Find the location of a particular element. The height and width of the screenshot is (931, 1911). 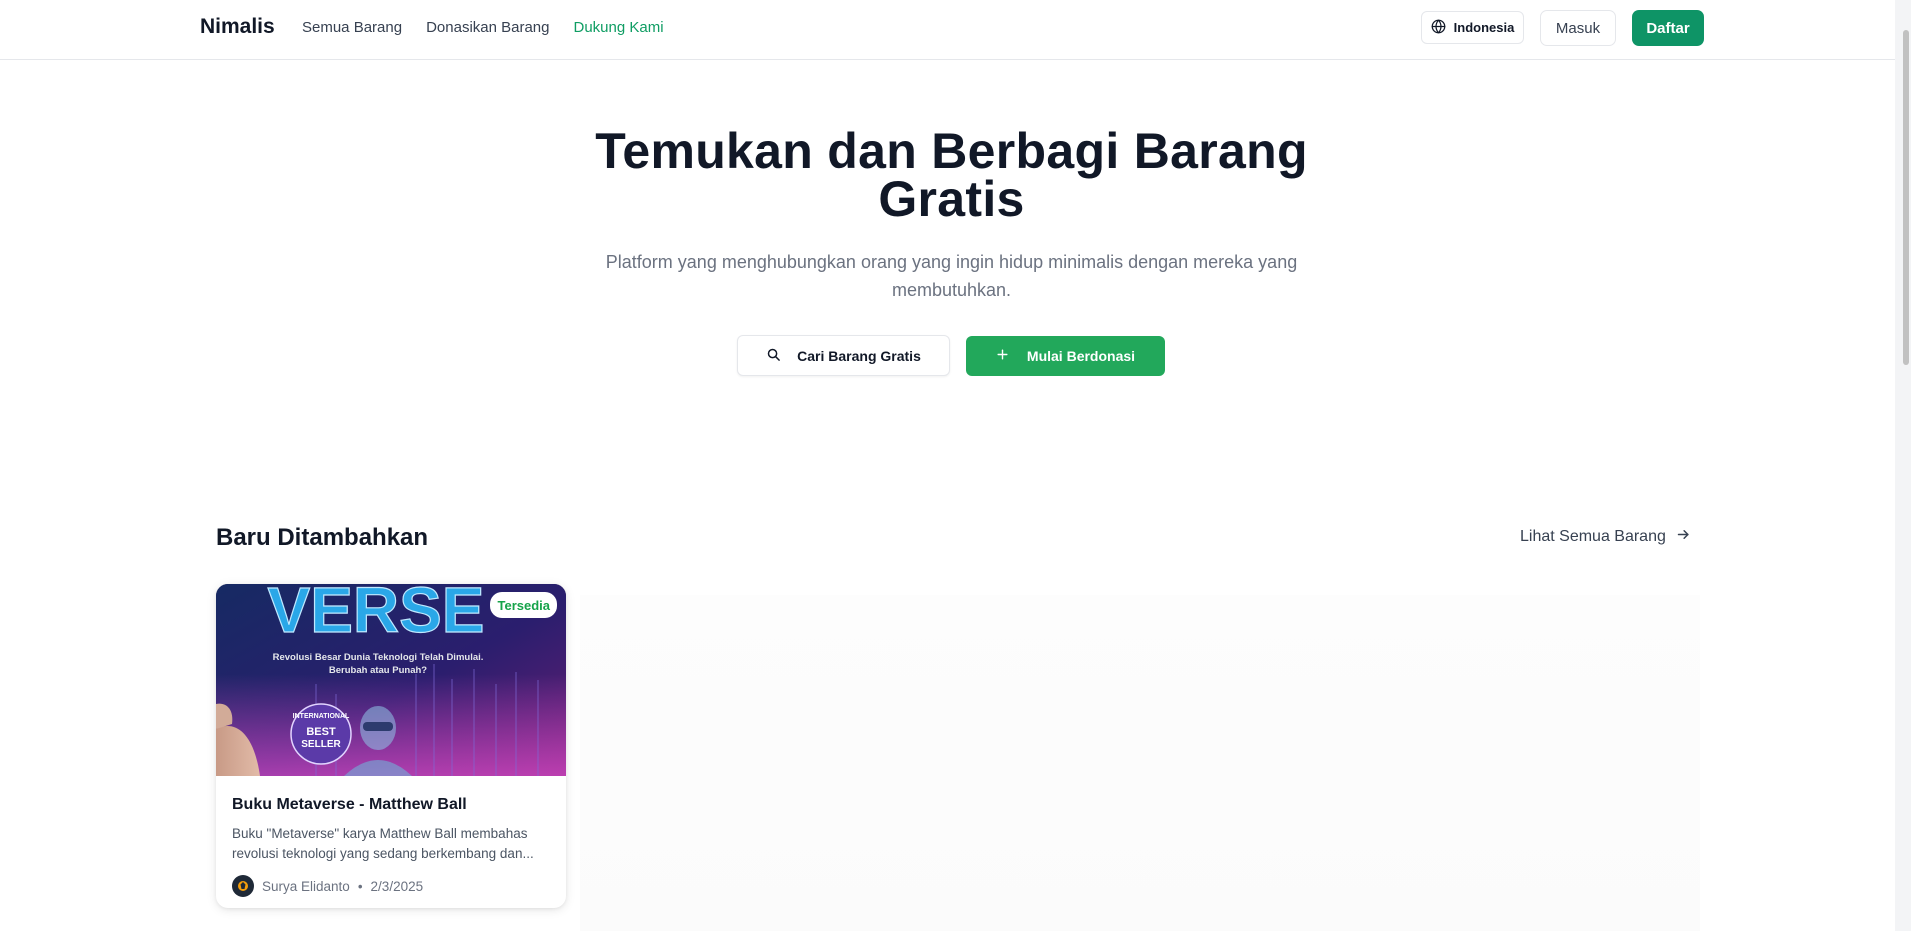

language-selector: Indonesia is located at coordinates (1472, 27).